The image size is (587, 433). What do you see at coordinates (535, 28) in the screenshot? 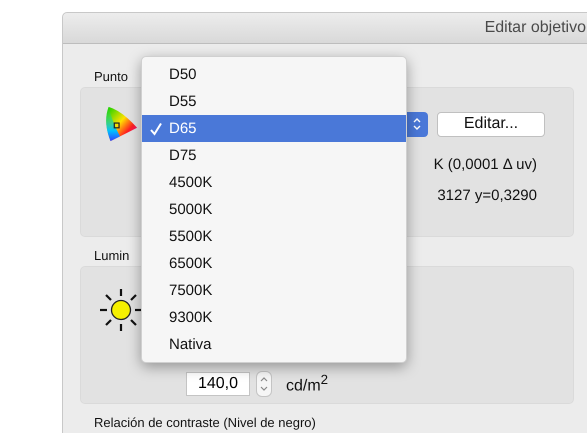
I see `window-title: Editar objetivo` at bounding box center [535, 28].